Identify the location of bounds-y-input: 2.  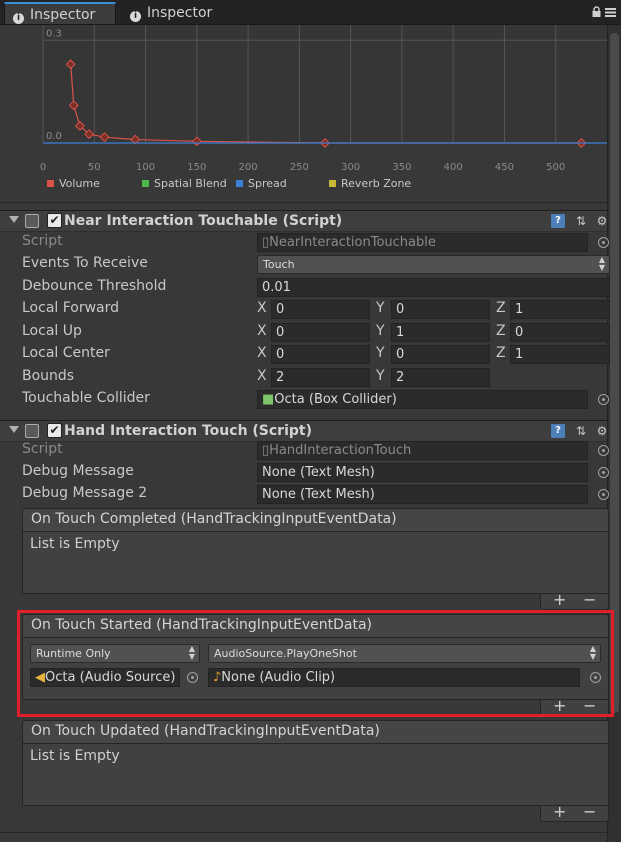
(440, 377).